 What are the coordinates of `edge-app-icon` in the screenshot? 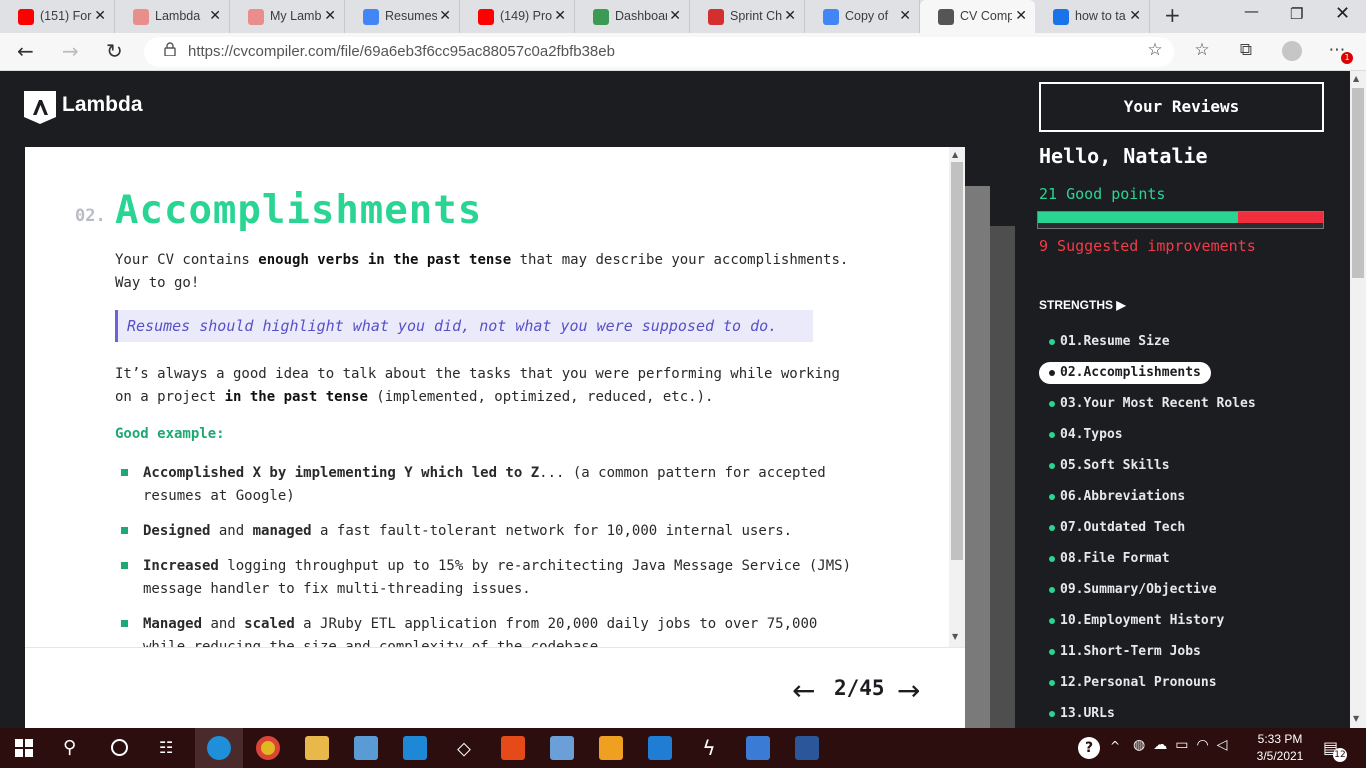 It's located at (219, 748).